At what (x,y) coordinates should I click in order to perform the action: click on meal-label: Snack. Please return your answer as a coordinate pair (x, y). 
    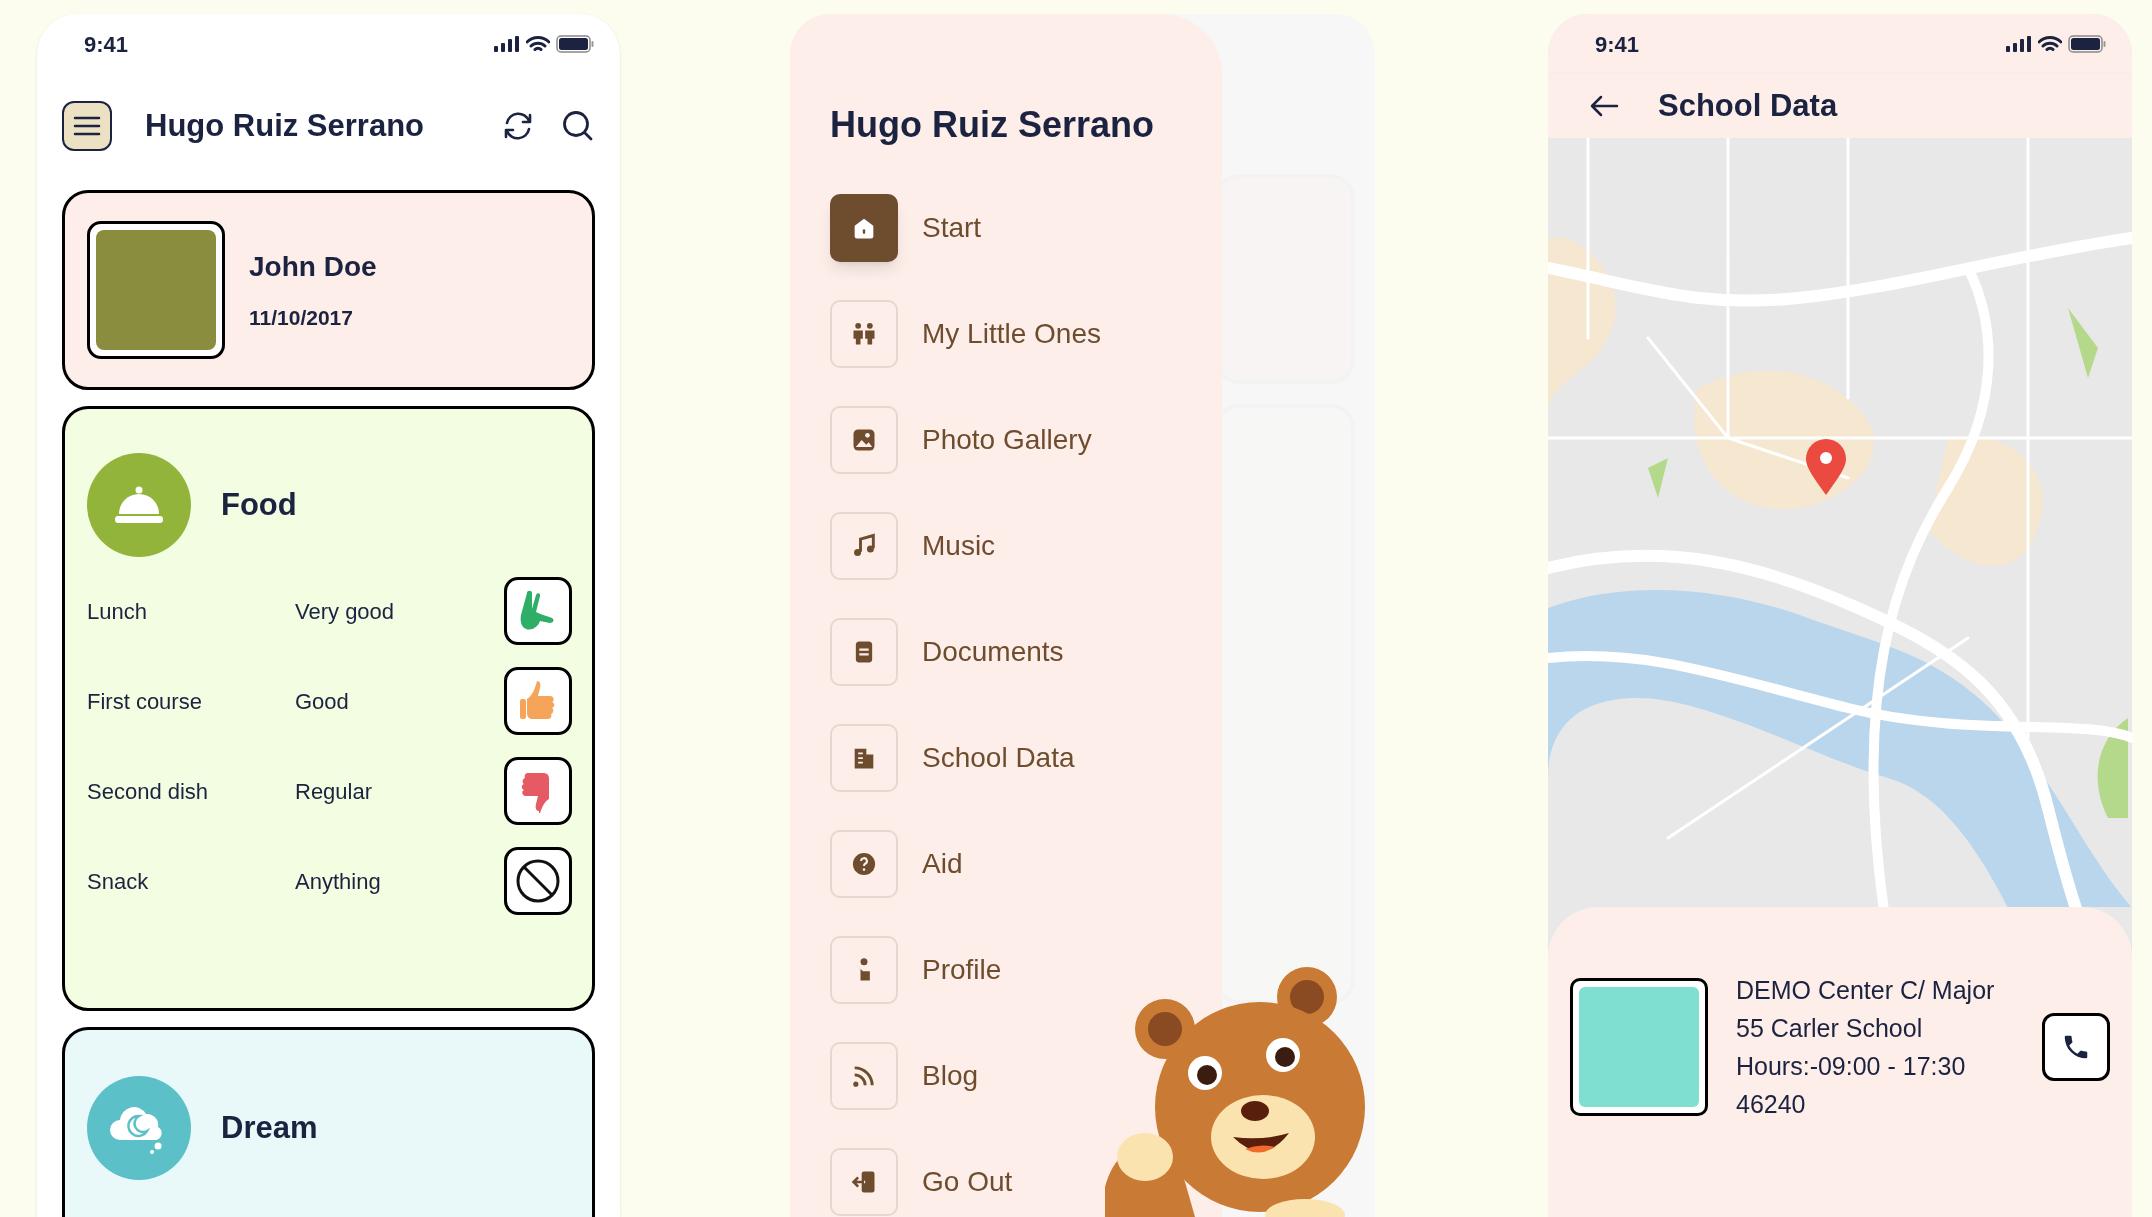
    Looking at the image, I should click on (118, 881).